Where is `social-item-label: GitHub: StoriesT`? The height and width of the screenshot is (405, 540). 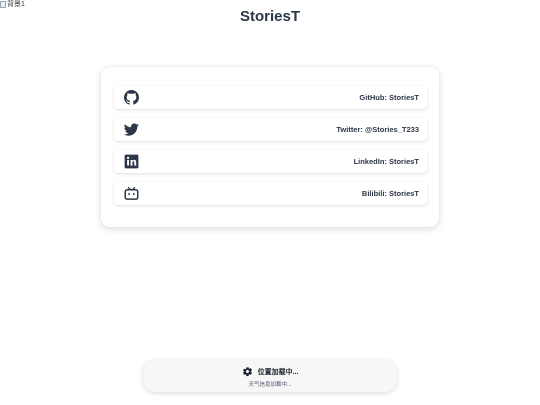 social-item-label: GitHub: StoriesT is located at coordinates (389, 97).